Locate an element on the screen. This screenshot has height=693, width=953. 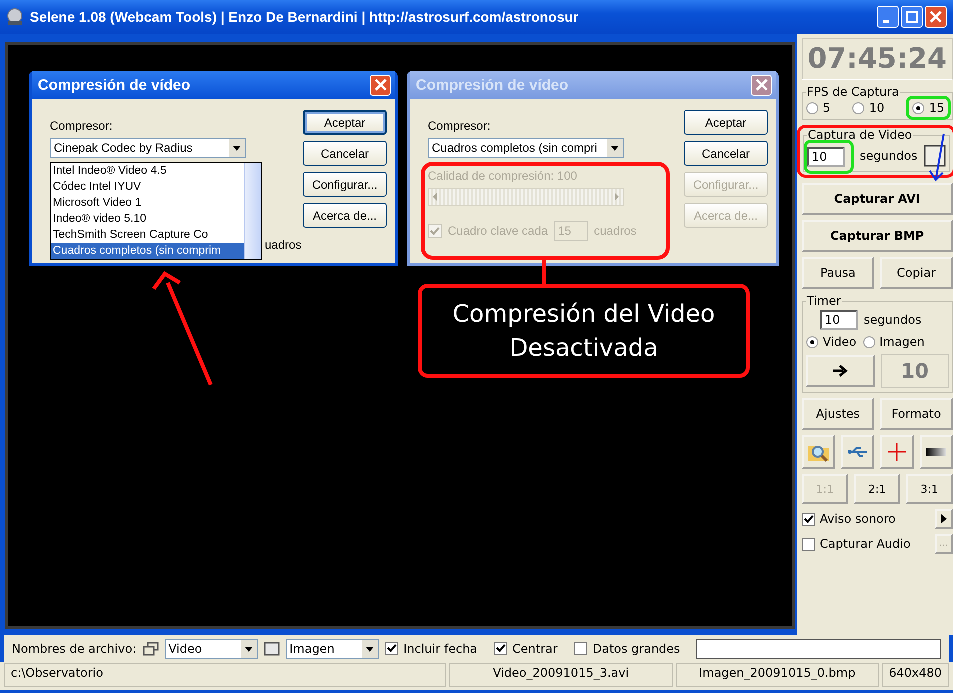
group-label: Captura de Video is located at coordinates (860, 135).